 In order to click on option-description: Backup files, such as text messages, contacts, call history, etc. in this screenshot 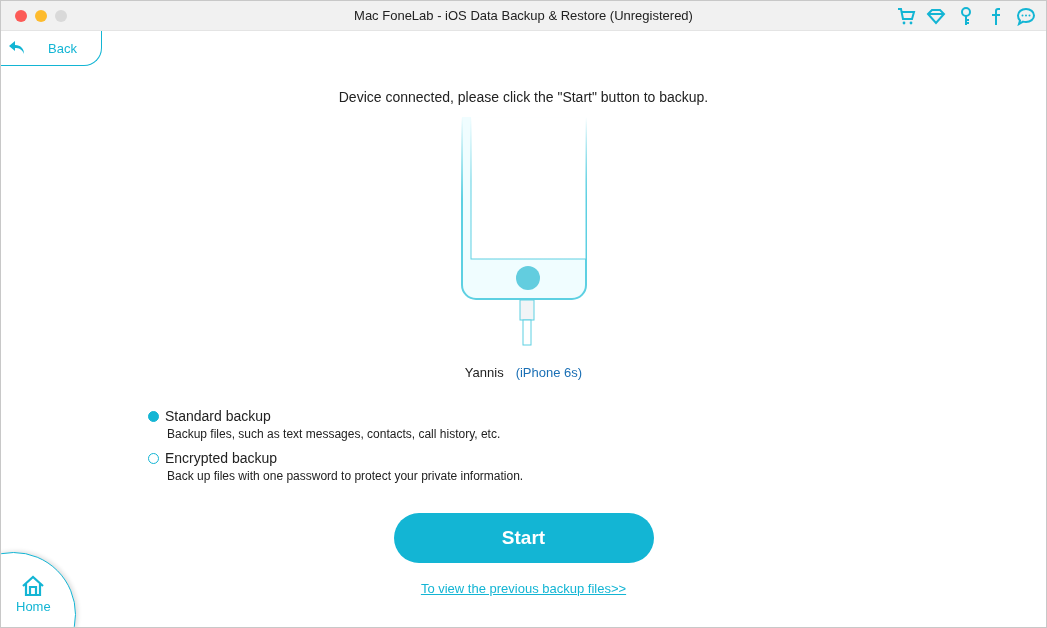, I will do `click(334, 434)`.